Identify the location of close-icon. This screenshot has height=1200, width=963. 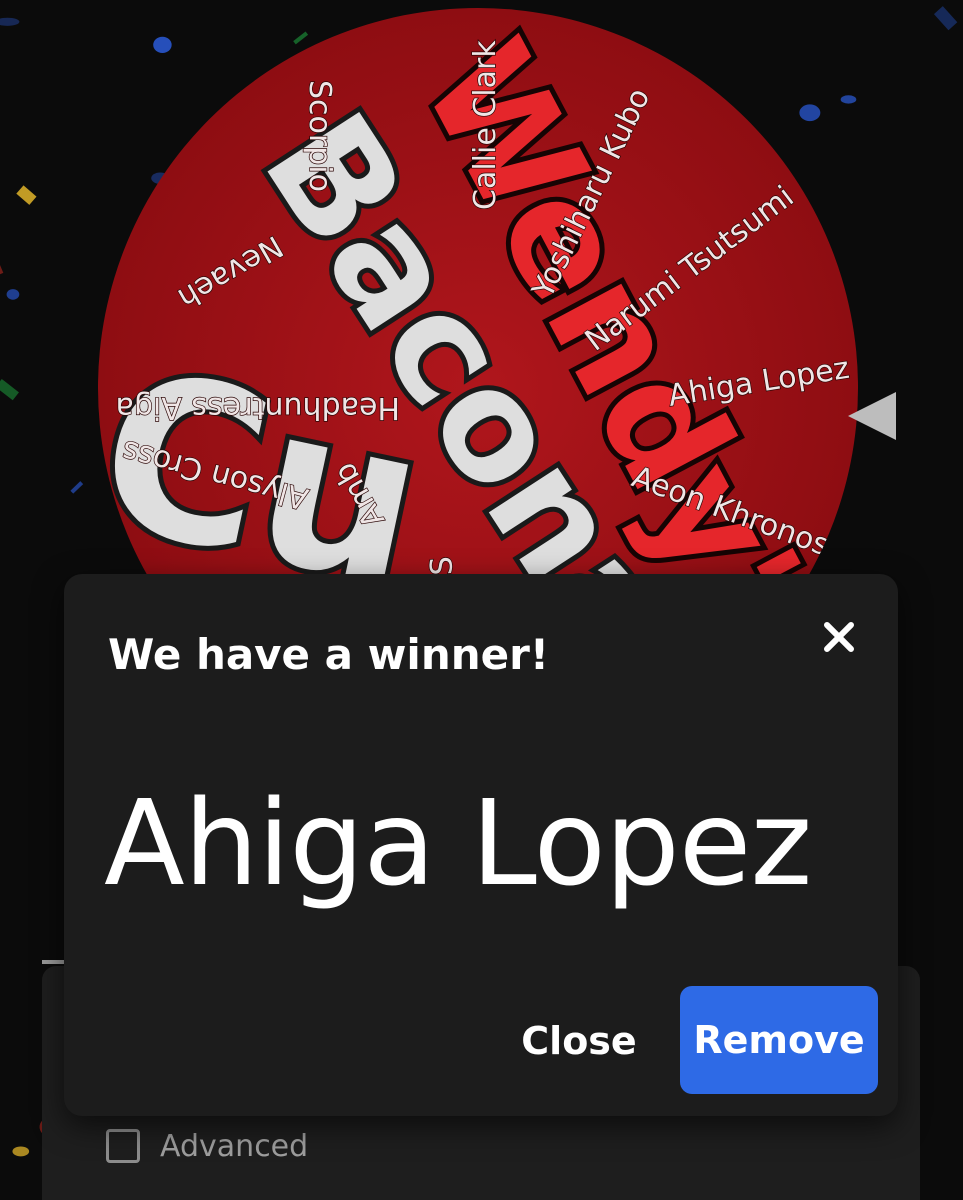
(839, 637).